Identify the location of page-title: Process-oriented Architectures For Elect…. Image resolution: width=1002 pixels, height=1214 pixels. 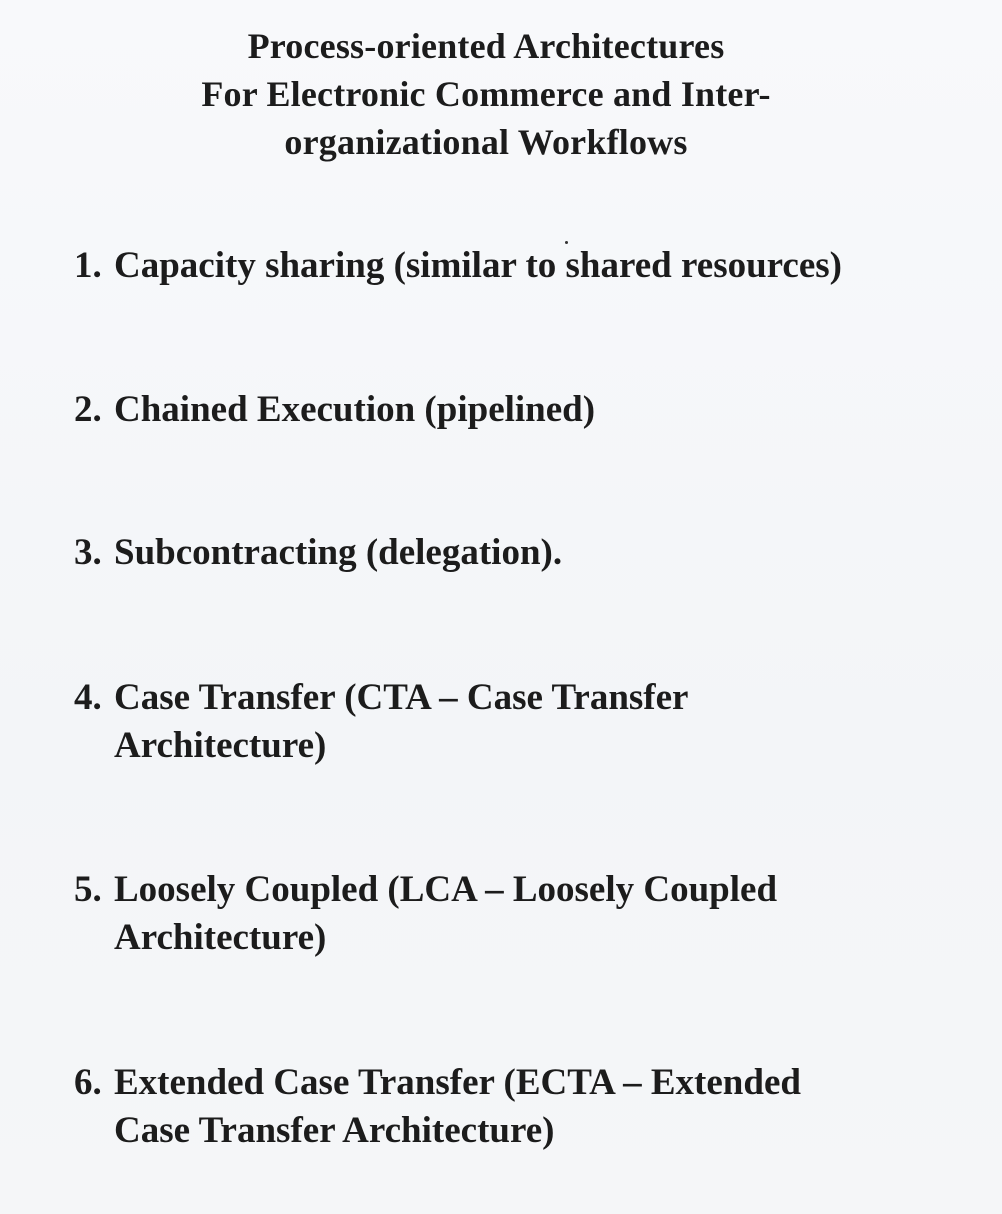
(486, 94).